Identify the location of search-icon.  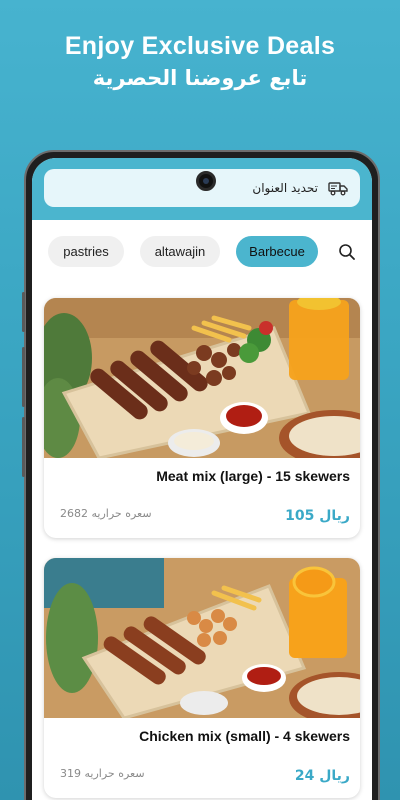
(347, 254).